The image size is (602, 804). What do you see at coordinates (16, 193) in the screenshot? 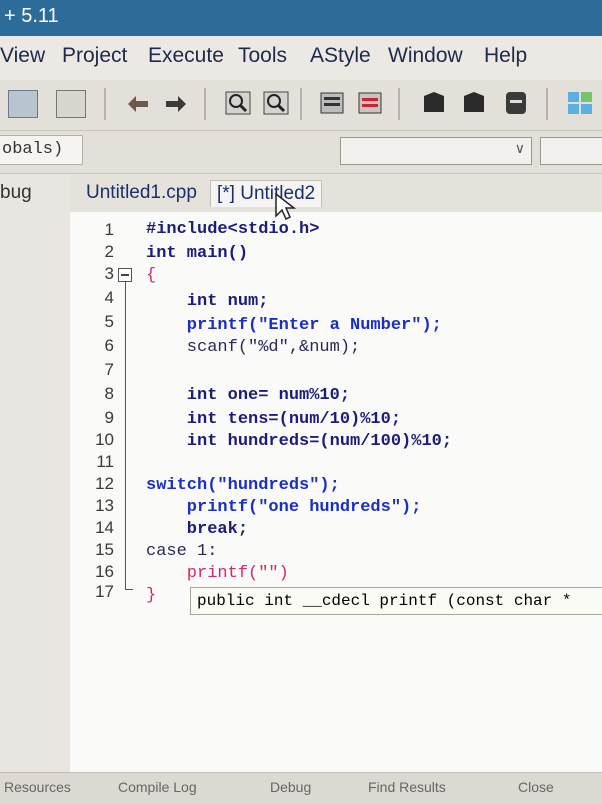
I see `sidebar-tab-debug: bug` at bounding box center [16, 193].